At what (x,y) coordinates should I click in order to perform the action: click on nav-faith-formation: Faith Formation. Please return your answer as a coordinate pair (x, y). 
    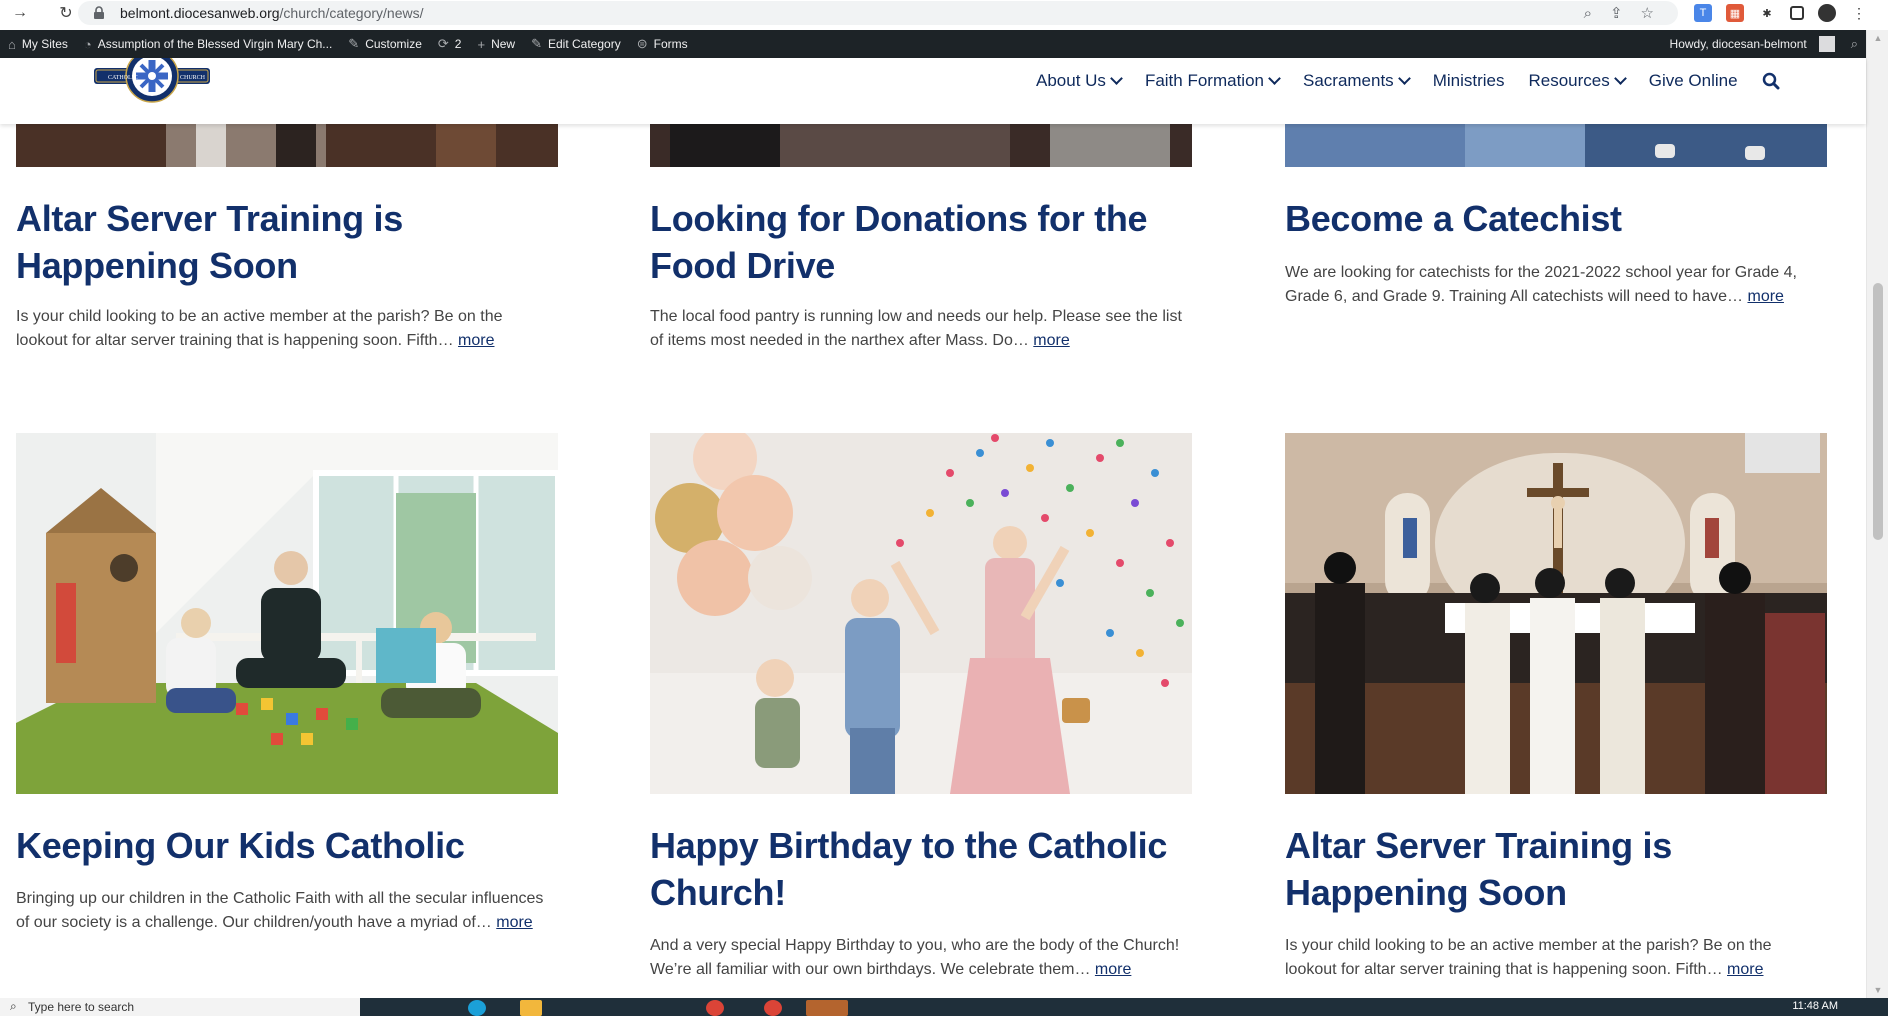
    Looking at the image, I should click on (1212, 81).